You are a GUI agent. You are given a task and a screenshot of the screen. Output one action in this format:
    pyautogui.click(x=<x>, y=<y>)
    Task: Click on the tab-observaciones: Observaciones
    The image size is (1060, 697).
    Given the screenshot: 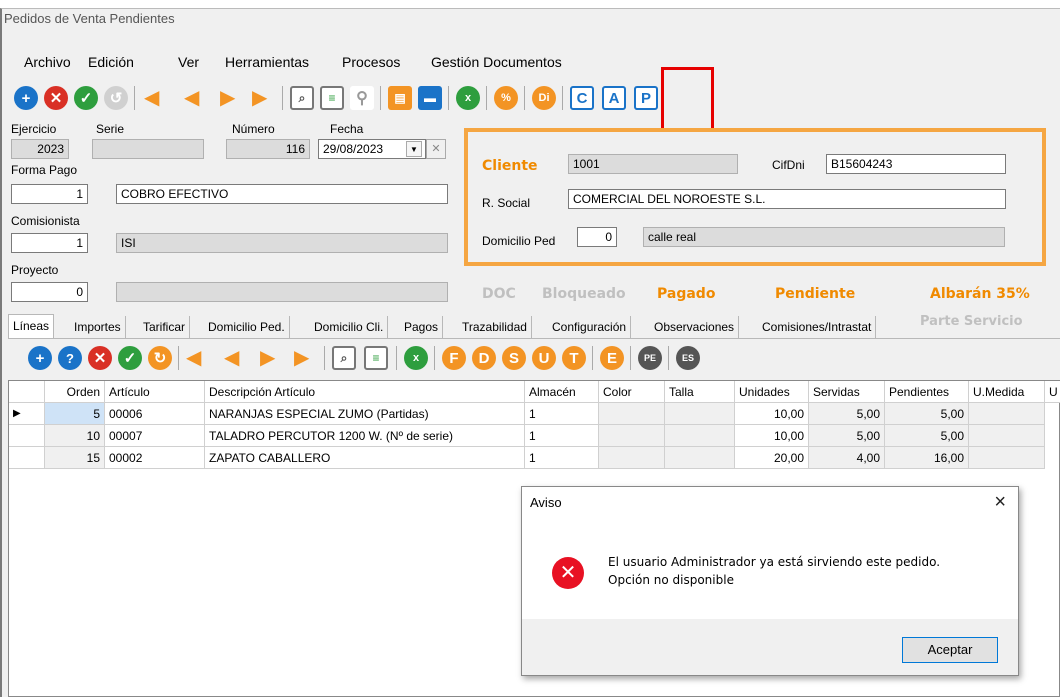 What is the action you would take?
    pyautogui.click(x=695, y=327)
    